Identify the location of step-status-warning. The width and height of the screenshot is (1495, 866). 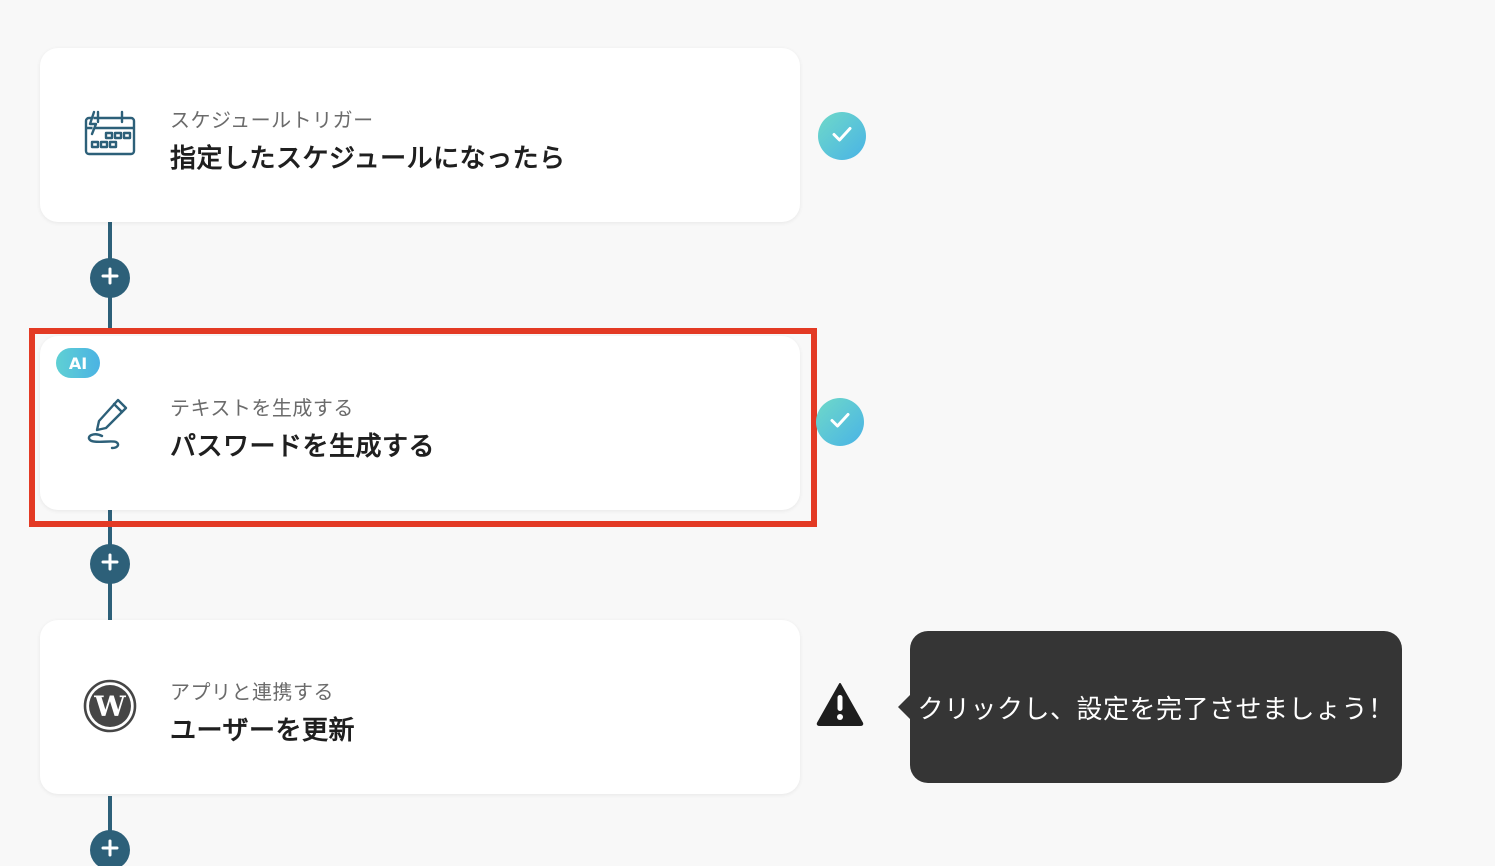
(840, 706).